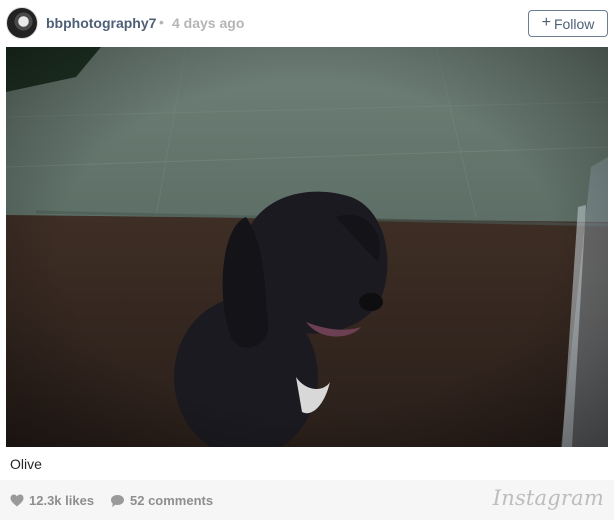  What do you see at coordinates (117, 500) in the screenshot?
I see `speech-bubble-icon` at bounding box center [117, 500].